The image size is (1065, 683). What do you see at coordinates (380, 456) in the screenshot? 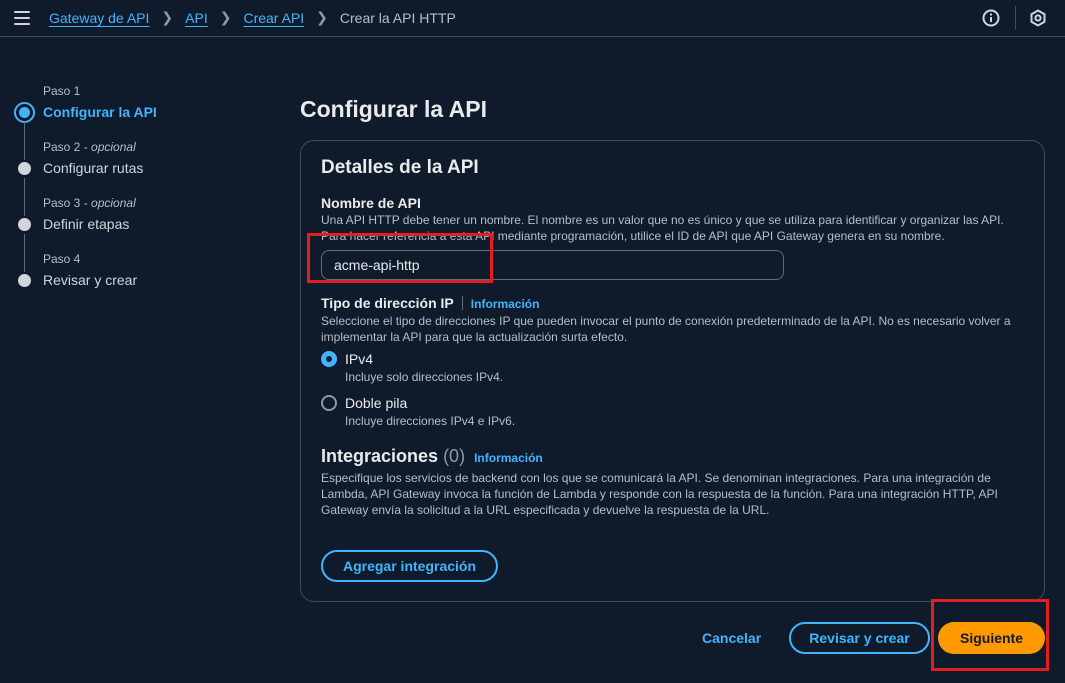
I see `integrations-title: Integraciones` at bounding box center [380, 456].